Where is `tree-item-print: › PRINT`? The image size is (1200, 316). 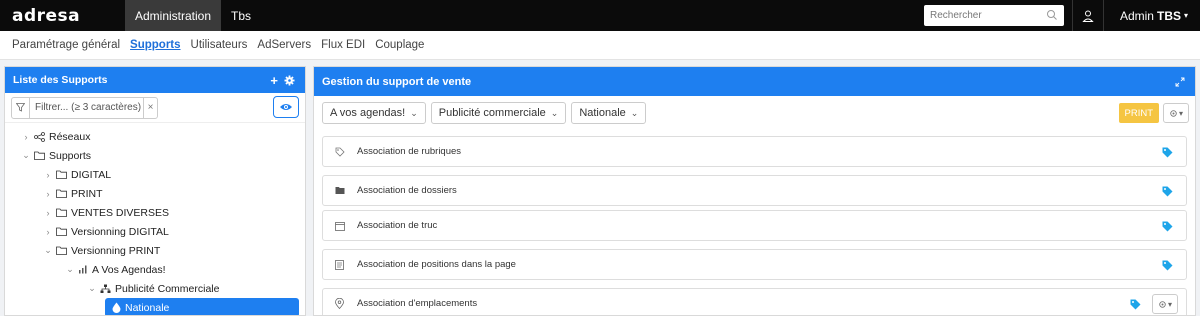 tree-item-print: › PRINT is located at coordinates (155, 193).